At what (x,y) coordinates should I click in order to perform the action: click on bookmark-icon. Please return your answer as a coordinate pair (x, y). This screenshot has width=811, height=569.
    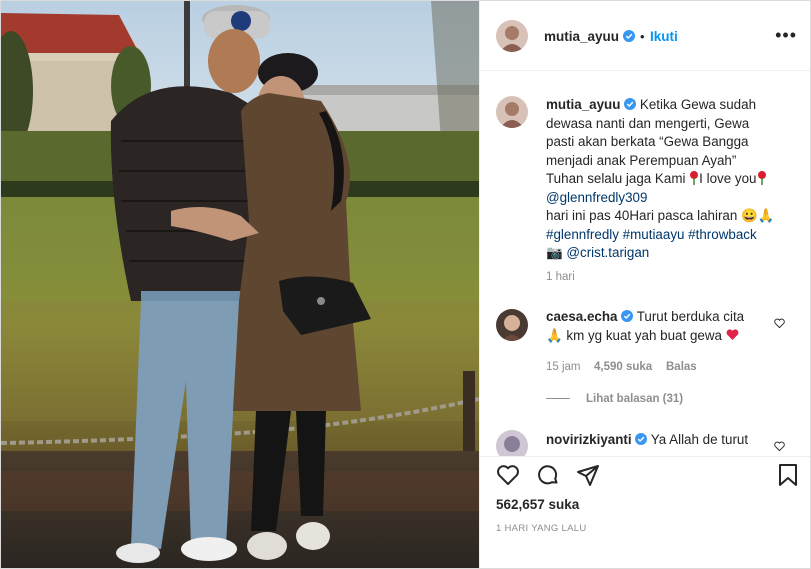
    Looking at the image, I should click on (788, 475).